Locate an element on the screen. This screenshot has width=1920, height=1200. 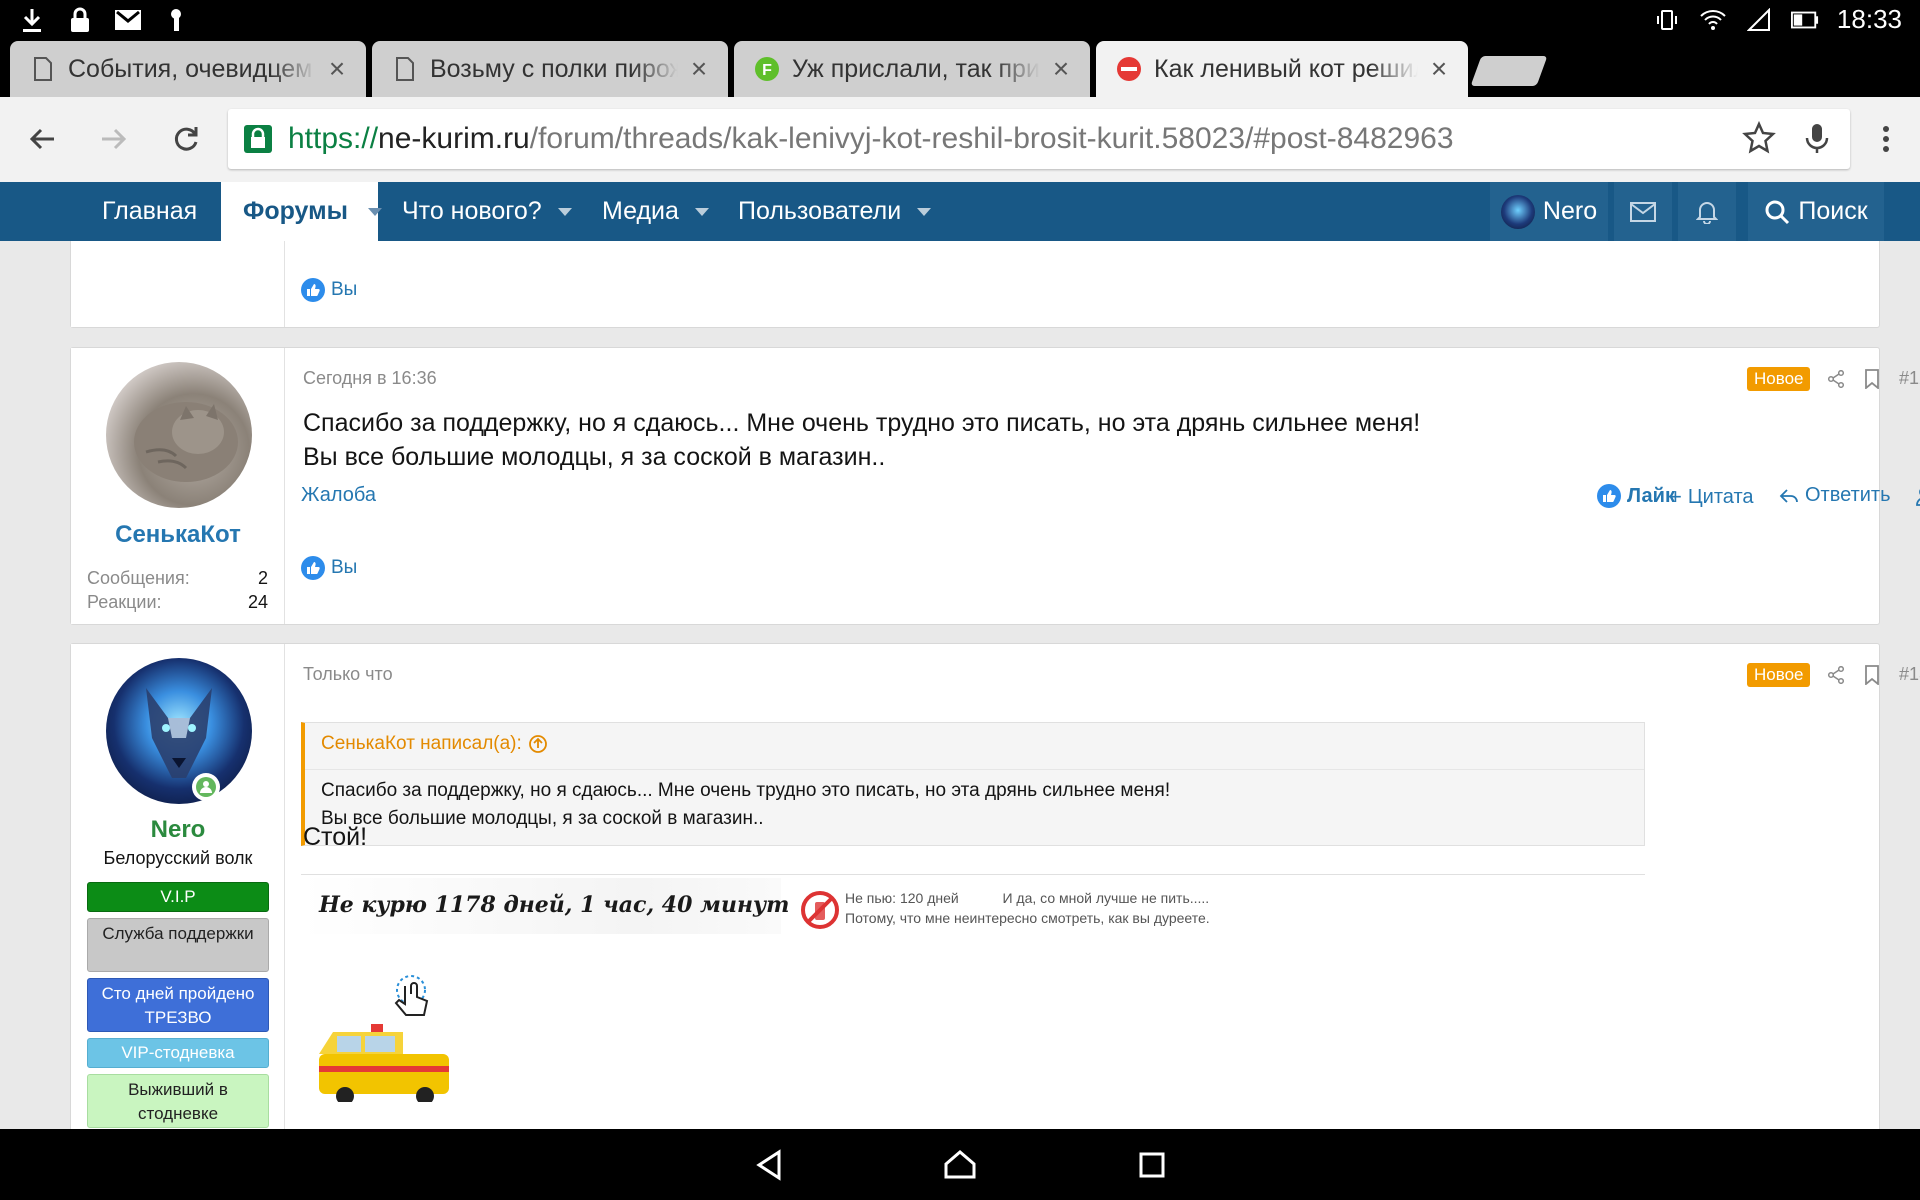
envelope-icon is located at coordinates (1643, 211).